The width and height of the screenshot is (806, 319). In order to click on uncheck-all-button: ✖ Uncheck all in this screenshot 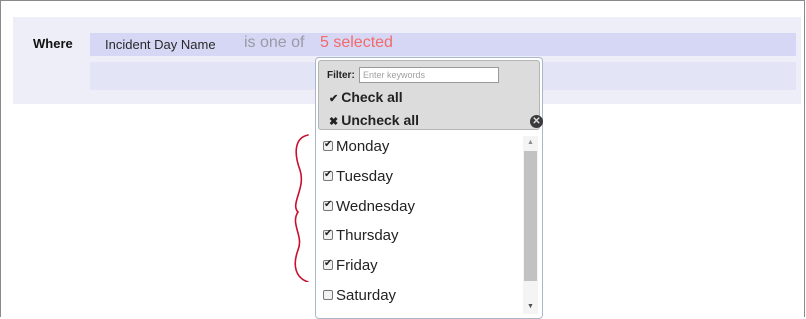, I will do `click(374, 120)`.